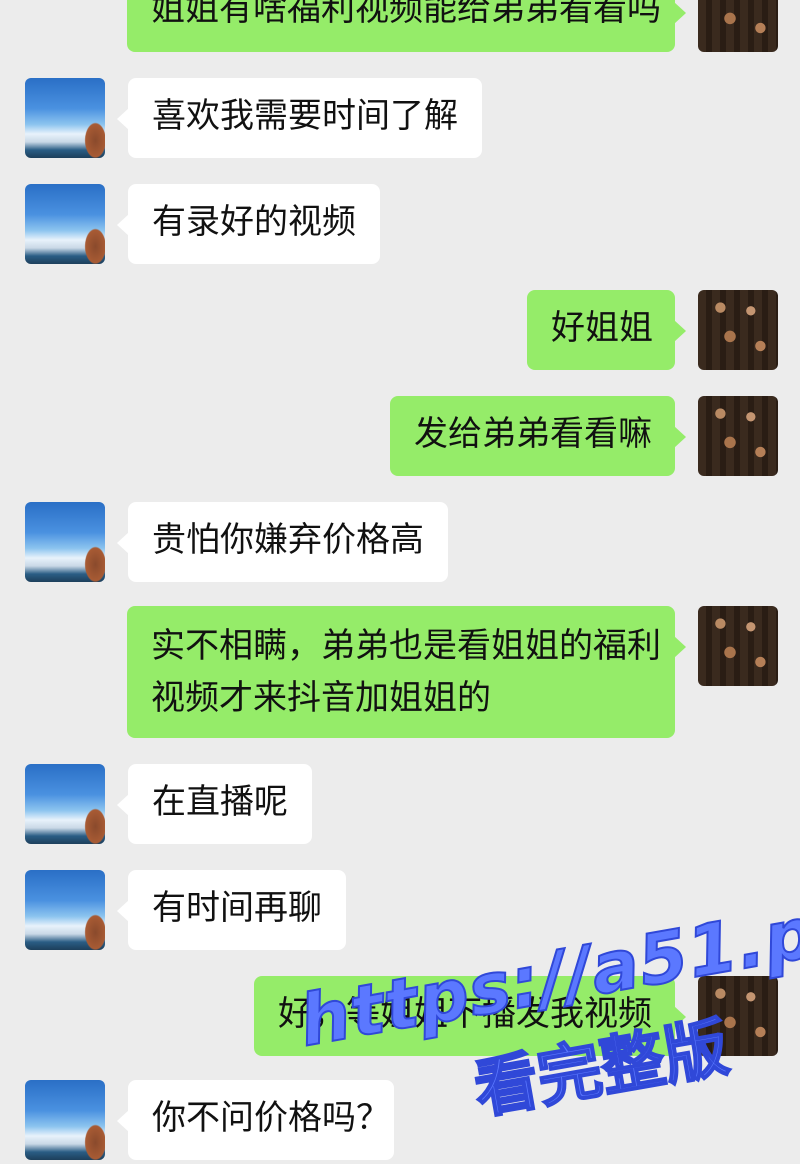  I want to click on message-text: 你不问价格吗？, so click(271, 1118).